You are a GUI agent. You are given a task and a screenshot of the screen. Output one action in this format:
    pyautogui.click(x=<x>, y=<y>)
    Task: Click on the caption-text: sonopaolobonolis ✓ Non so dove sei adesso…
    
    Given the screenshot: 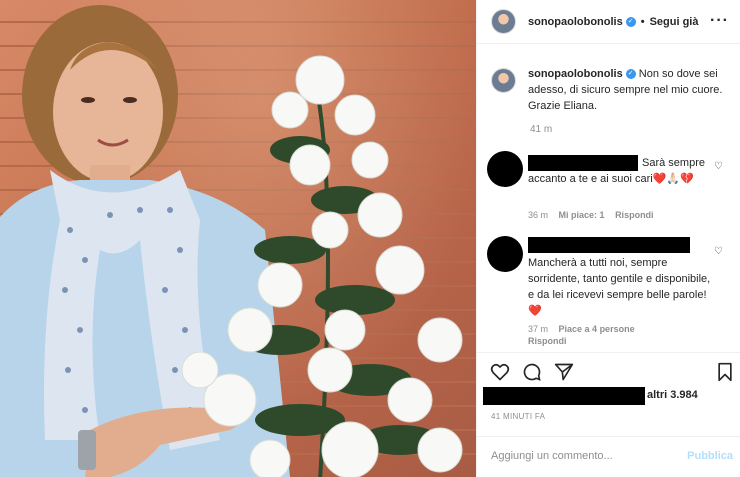 What is the action you would take?
    pyautogui.click(x=628, y=90)
    